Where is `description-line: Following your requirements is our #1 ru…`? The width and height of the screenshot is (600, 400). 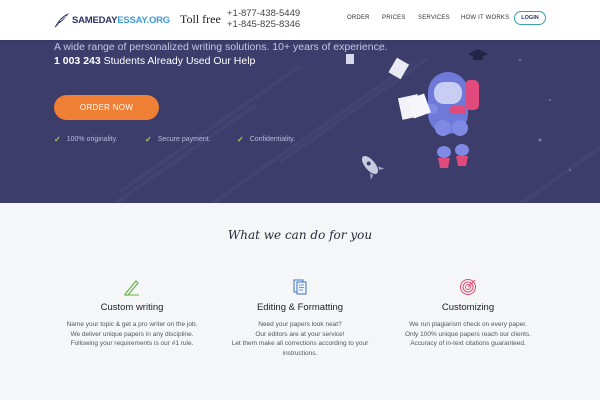
description-line: Following your requirements is our #1 ru… is located at coordinates (132, 343).